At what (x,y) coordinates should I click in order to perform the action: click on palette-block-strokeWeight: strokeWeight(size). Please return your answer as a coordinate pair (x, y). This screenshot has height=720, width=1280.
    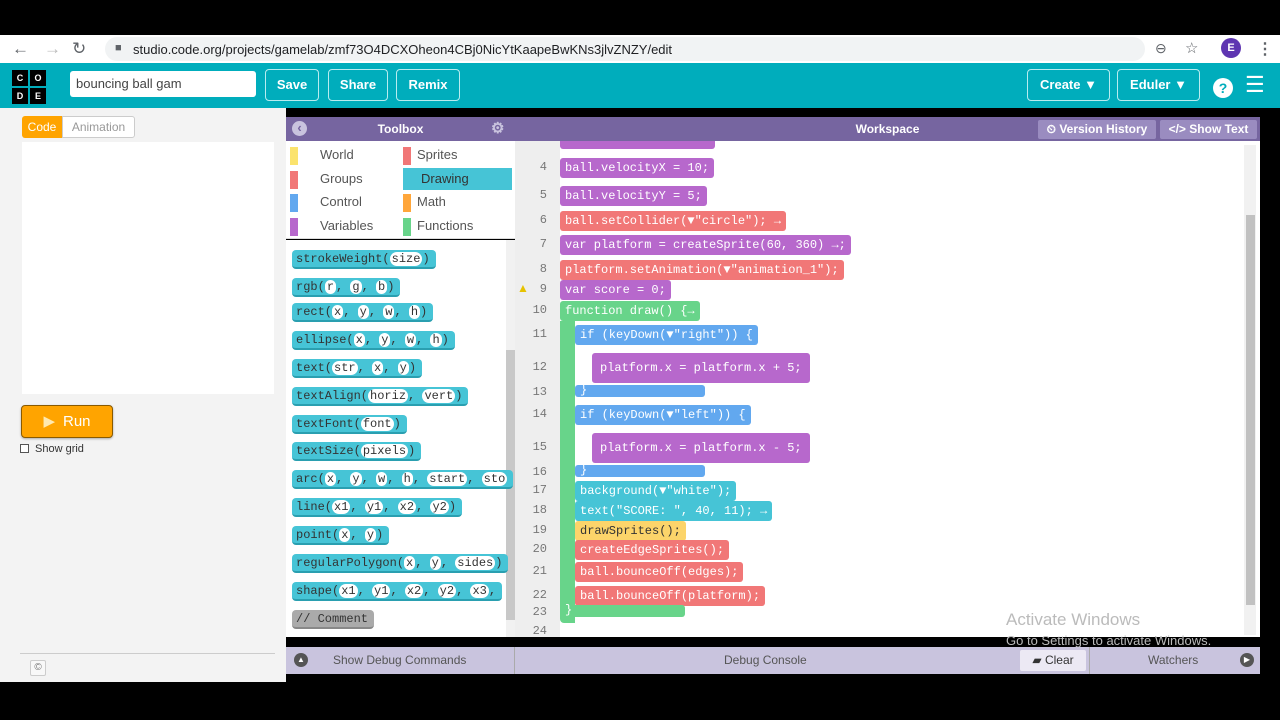
    Looking at the image, I should click on (364, 259).